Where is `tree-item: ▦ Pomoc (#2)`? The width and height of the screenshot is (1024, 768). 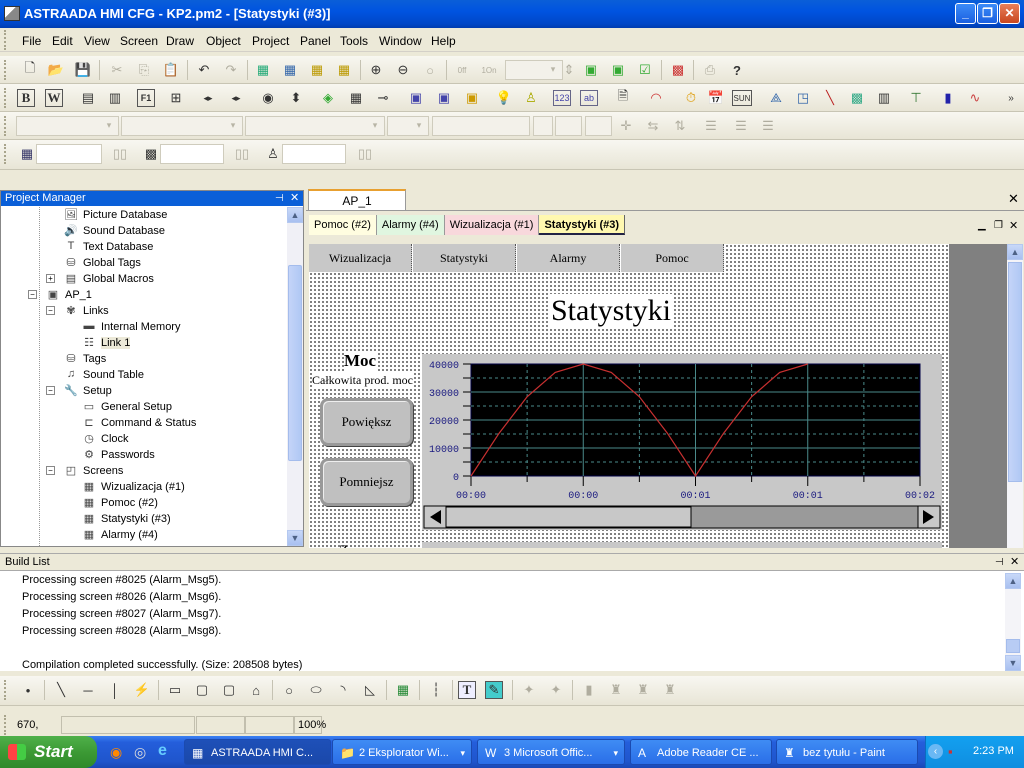 tree-item: ▦ Pomoc (#2) is located at coordinates (119, 503).